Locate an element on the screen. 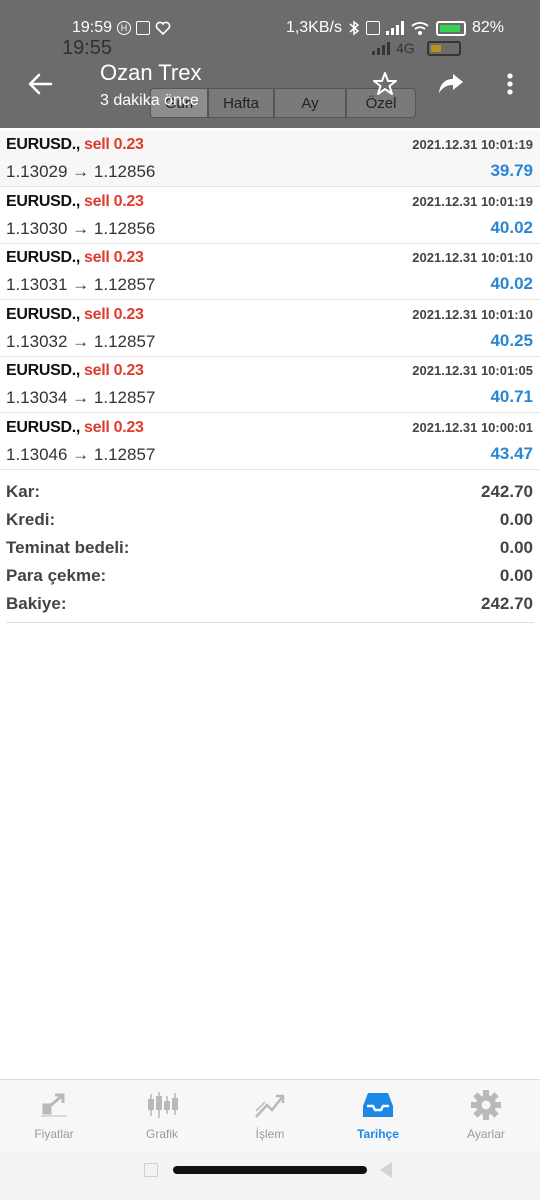 The image size is (540, 1200). nav-quotes: Fiyatlar is located at coordinates (54, 1116).